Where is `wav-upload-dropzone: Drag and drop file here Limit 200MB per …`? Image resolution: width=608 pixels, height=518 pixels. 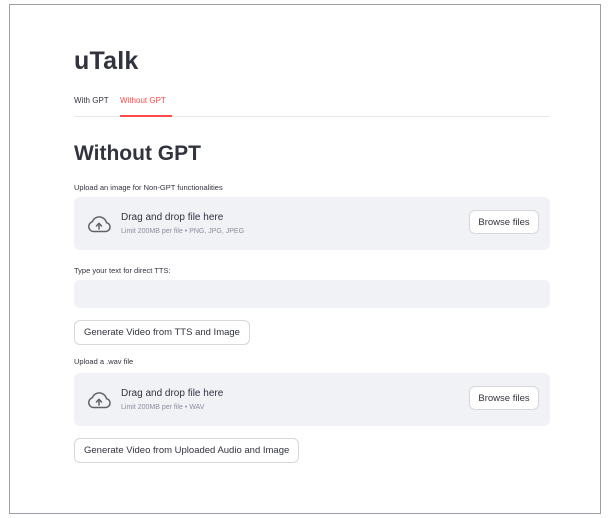
wav-upload-dropzone: Drag and drop file here Limit 200MB per … is located at coordinates (312, 399).